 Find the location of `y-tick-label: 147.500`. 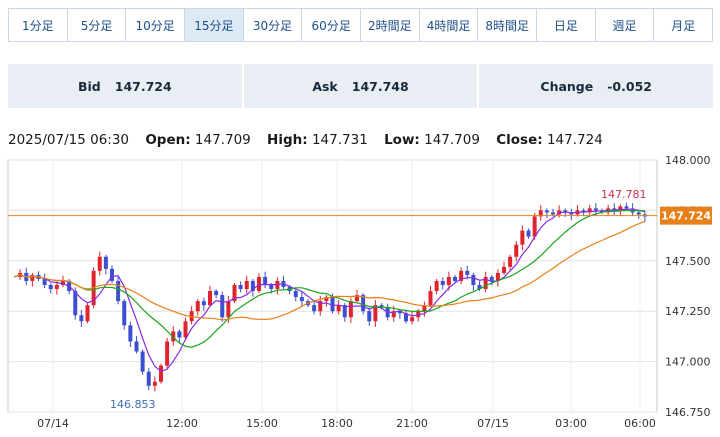

y-tick-label: 147.500 is located at coordinates (688, 261).